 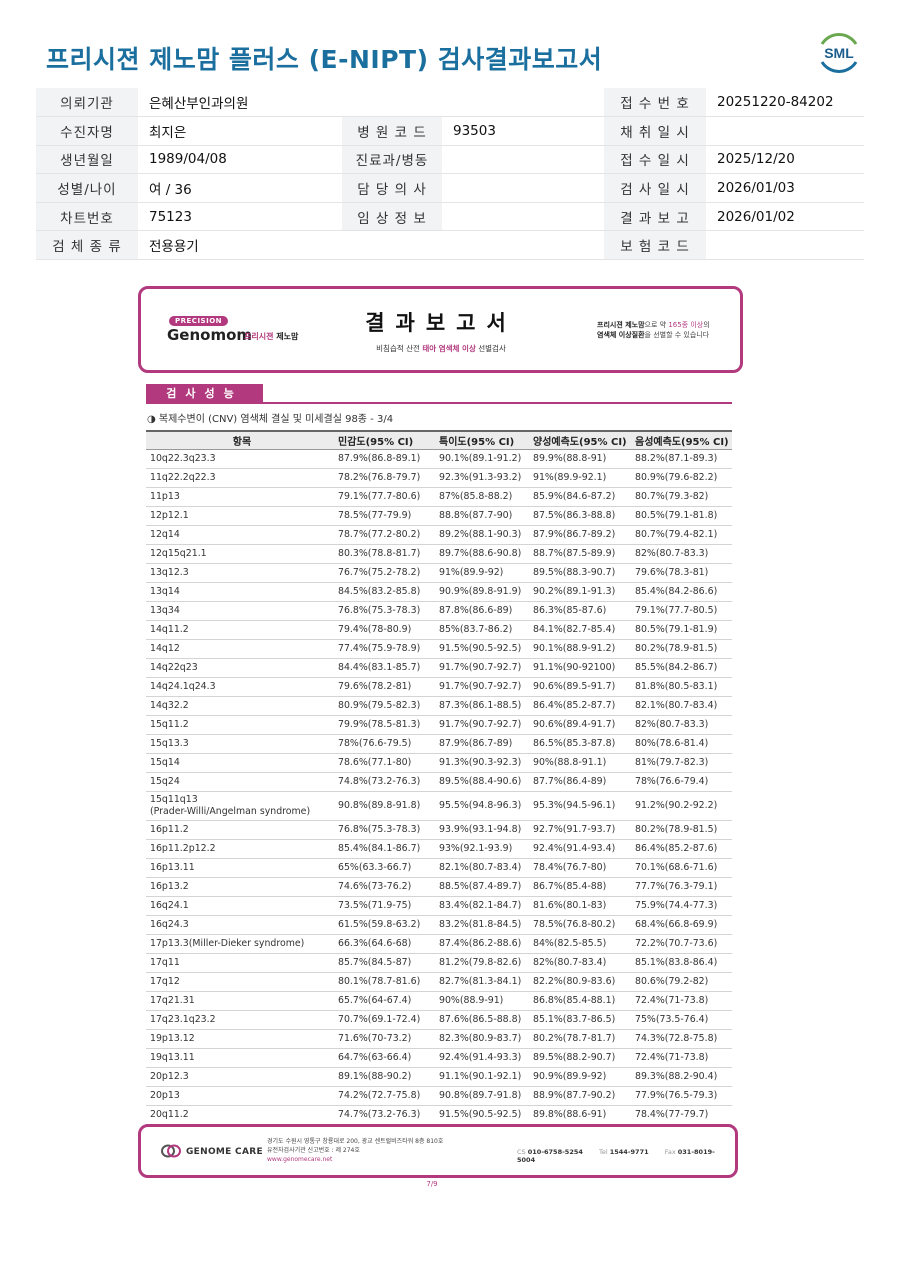 I want to click on cell-sensitivity: 74.8%(73.2-76.3), so click(x=384, y=782).